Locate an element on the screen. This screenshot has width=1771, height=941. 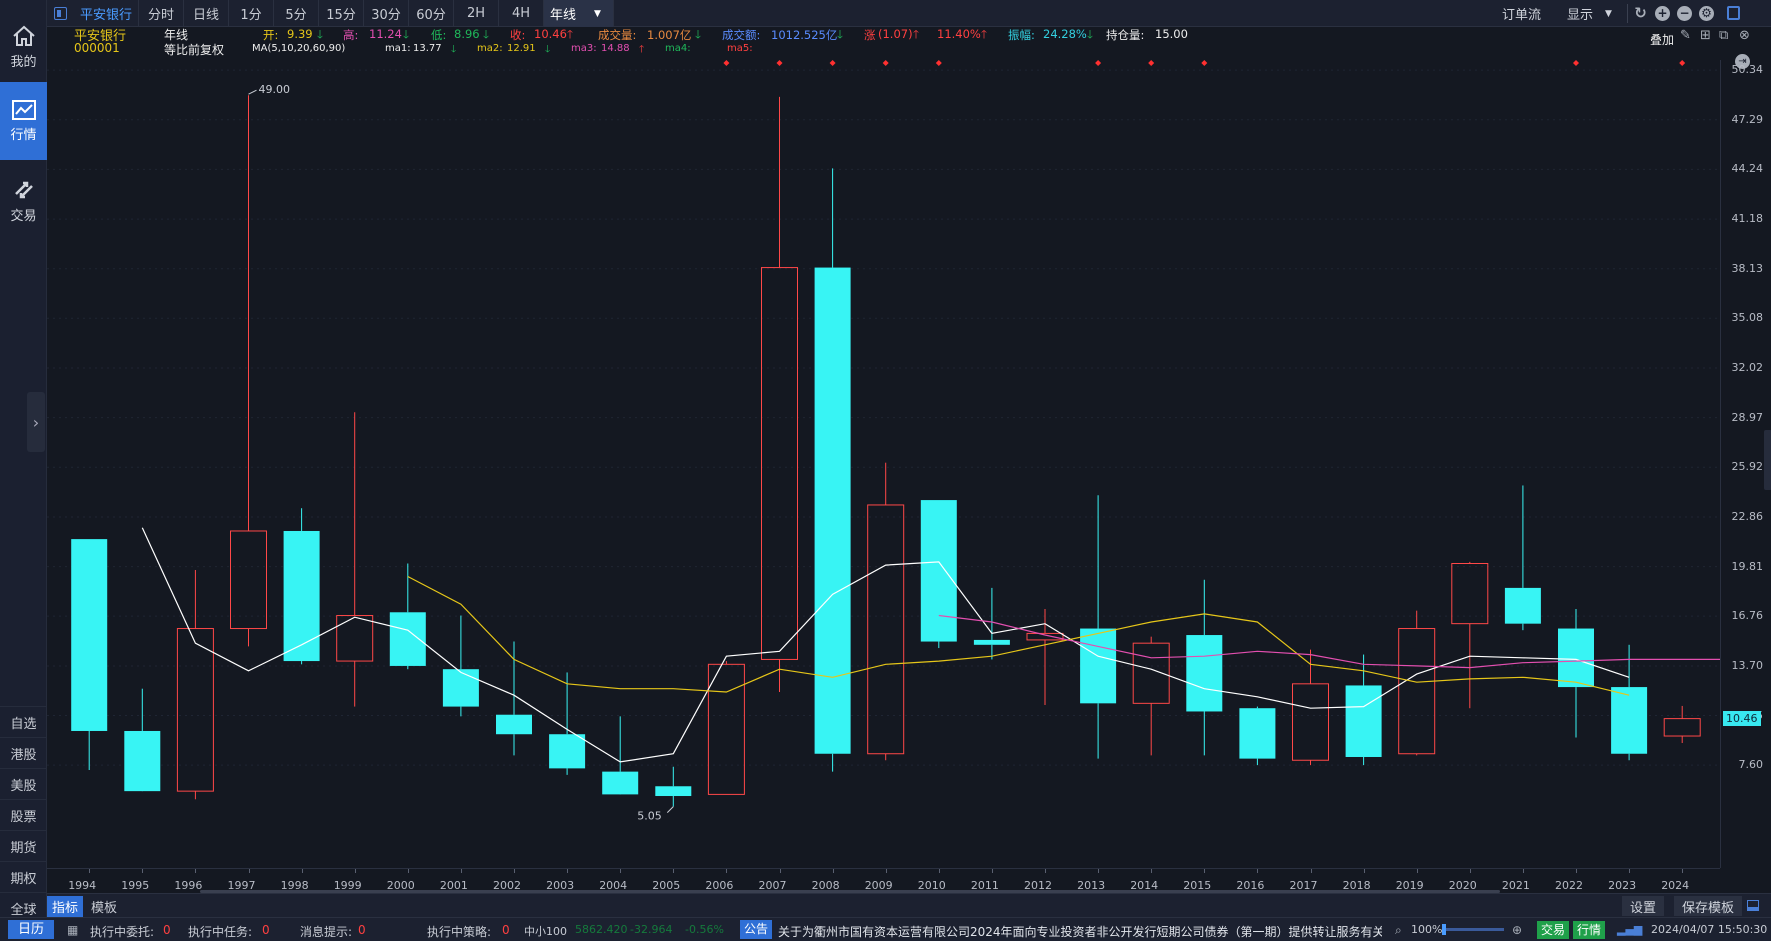
order-flow-button: 订单流 is located at coordinates (1521, 13).